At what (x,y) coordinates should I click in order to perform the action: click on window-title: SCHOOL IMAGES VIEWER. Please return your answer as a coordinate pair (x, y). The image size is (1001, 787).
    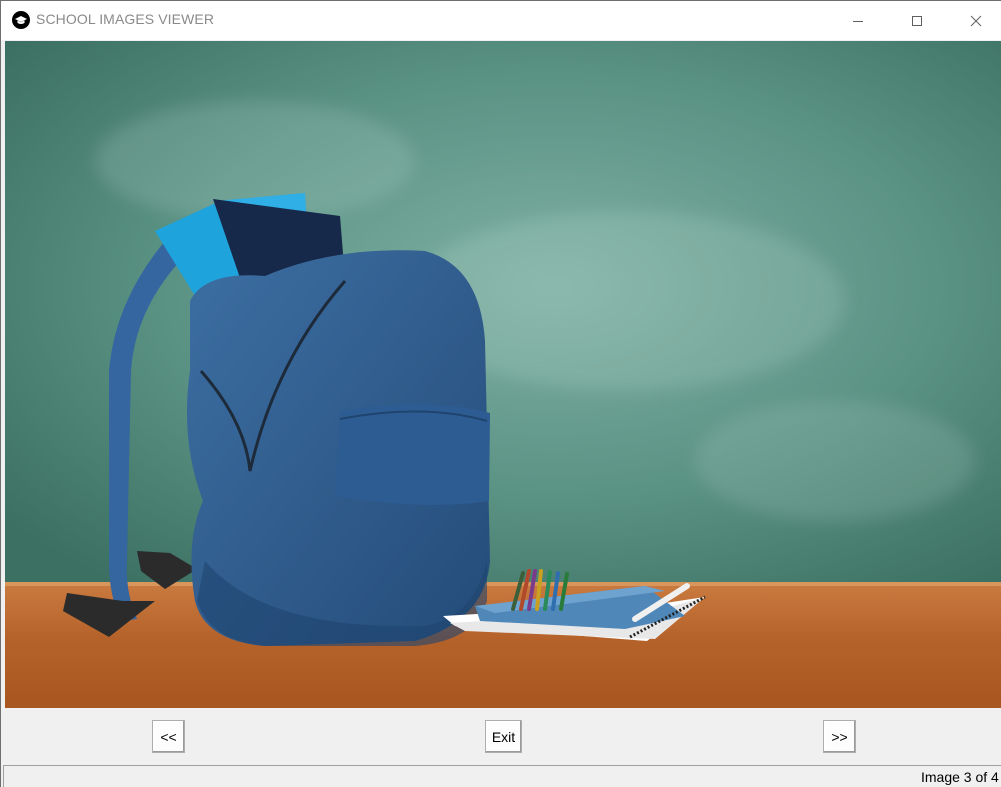
    Looking at the image, I should click on (125, 19).